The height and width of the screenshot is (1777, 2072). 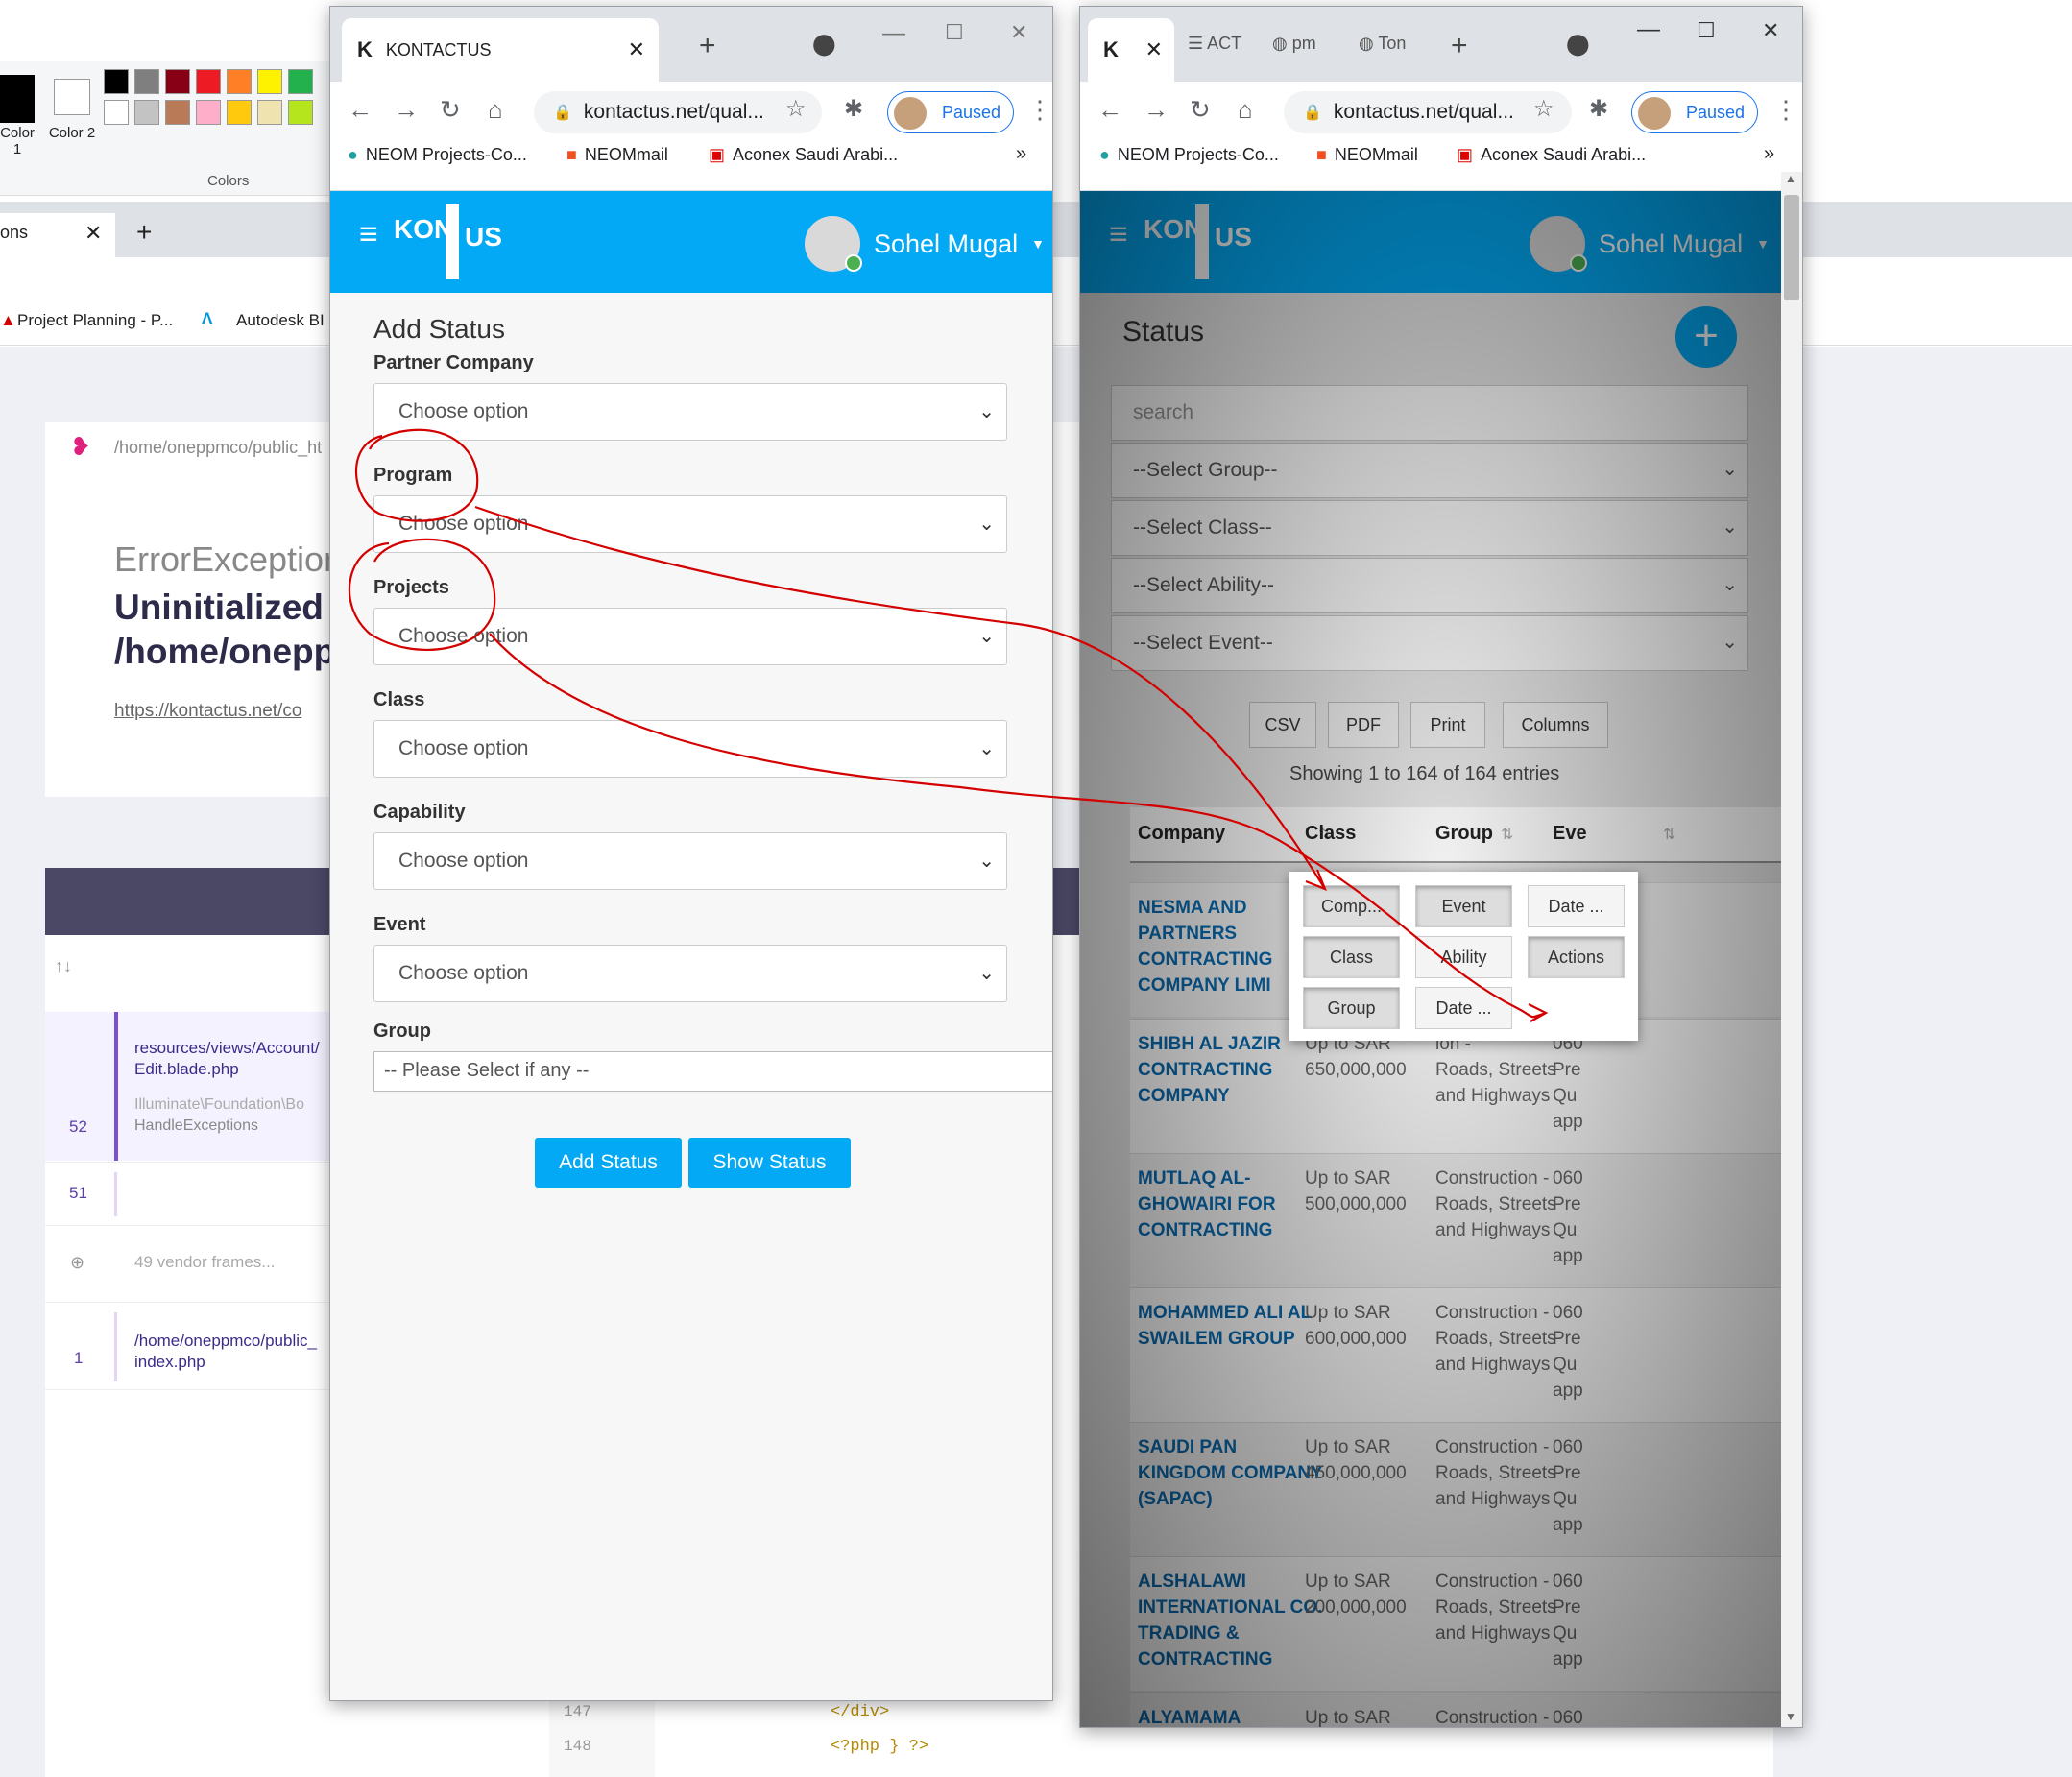 What do you see at coordinates (280, 320) in the screenshot?
I see `bookmark-autodesk: Autodesk BI` at bounding box center [280, 320].